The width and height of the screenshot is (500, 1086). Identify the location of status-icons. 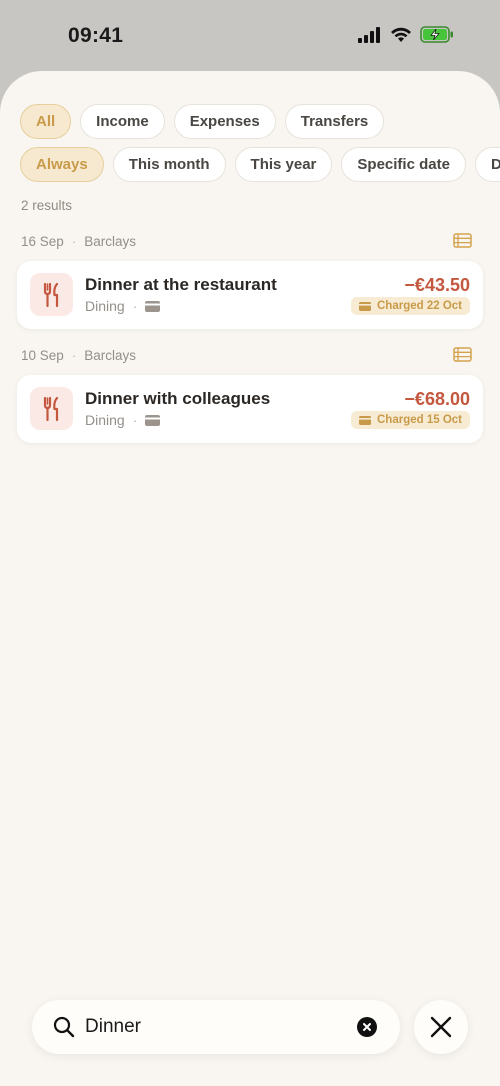
(406, 34).